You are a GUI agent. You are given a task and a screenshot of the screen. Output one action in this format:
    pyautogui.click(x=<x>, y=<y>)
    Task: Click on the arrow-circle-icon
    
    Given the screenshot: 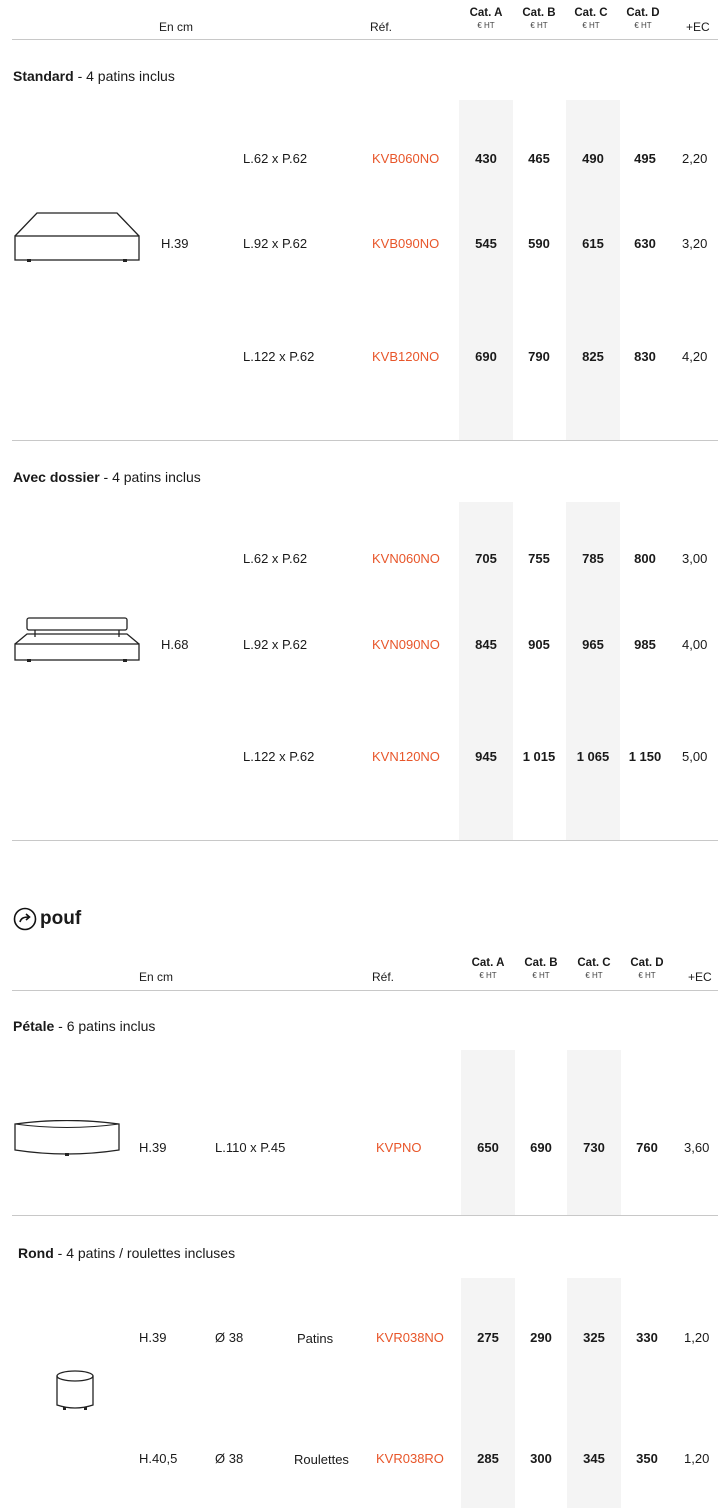 What is the action you would take?
    pyautogui.click(x=25, y=921)
    